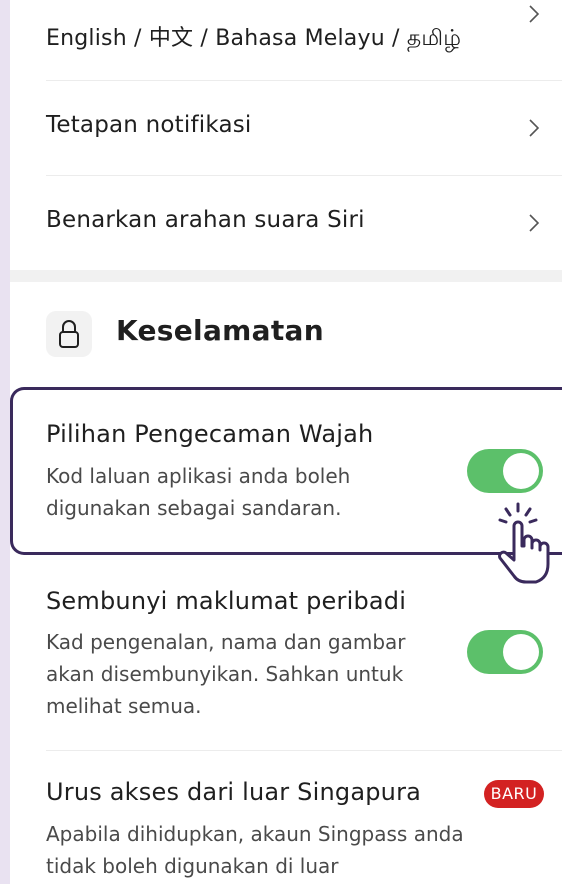 Image resolution: width=562 pixels, height=884 pixels. Describe the element at coordinates (234, 792) in the screenshot. I see `overseas-access-title: Urus akses dari luar Singapura` at that location.